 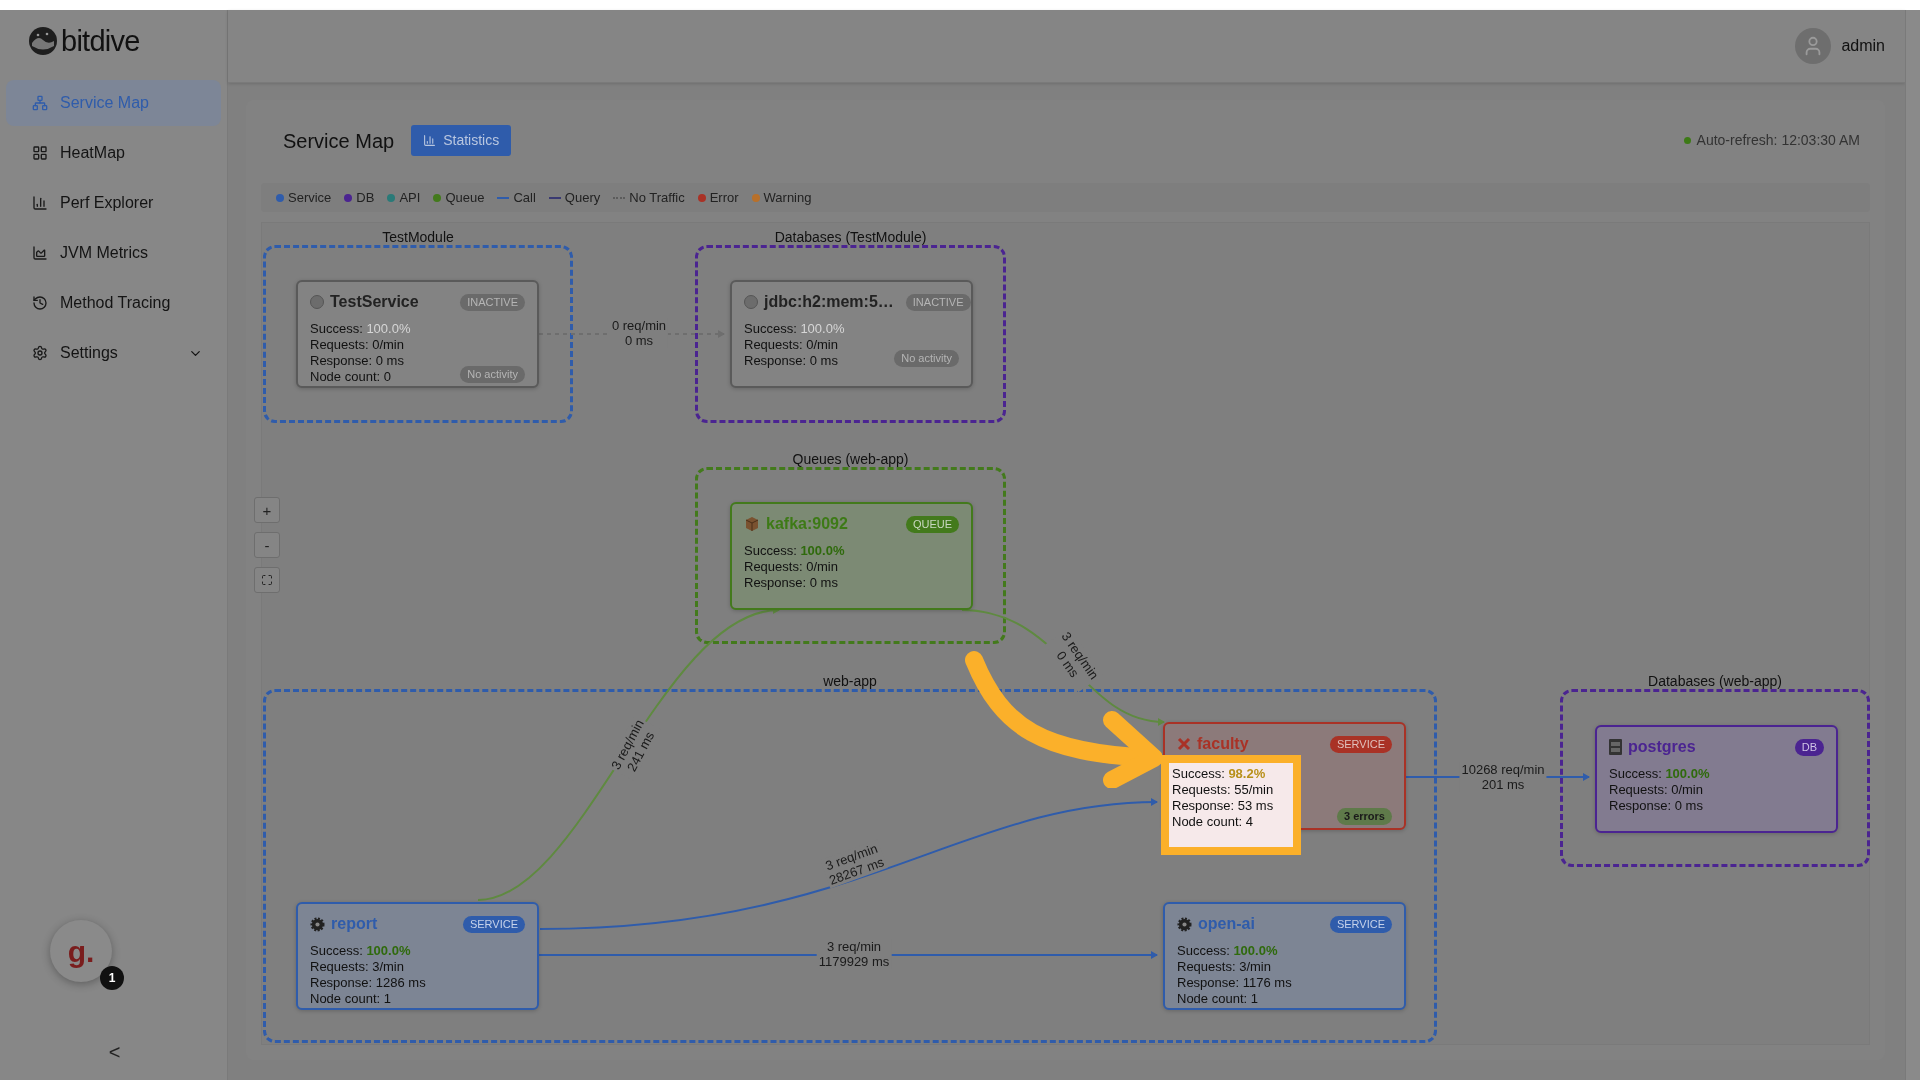 I want to click on node-name: report, so click(x=354, y=924).